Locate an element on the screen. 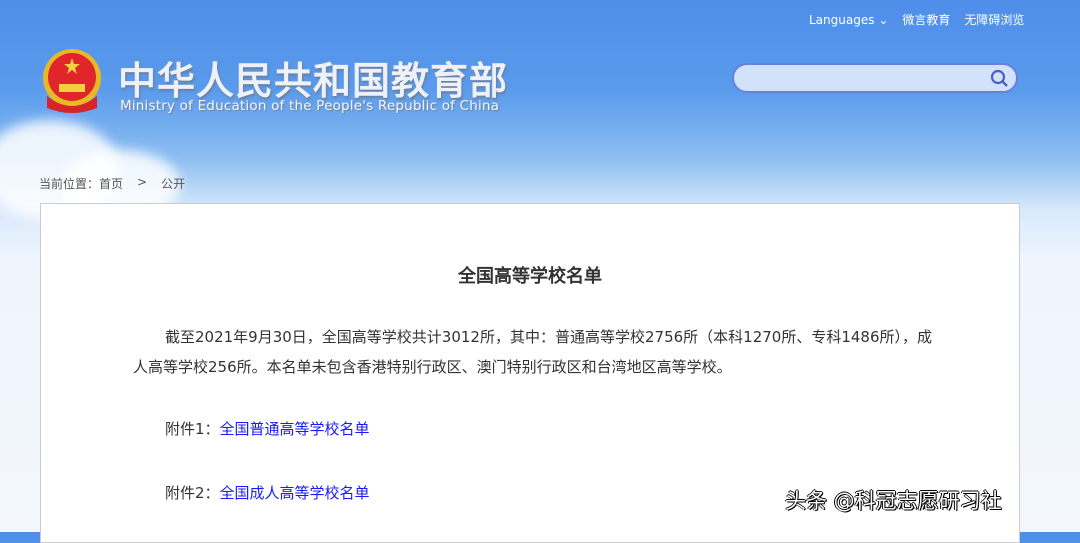 Image resolution: width=1080 pixels, height=543 pixels. chevron-down-icon: ⌄ is located at coordinates (883, 19).